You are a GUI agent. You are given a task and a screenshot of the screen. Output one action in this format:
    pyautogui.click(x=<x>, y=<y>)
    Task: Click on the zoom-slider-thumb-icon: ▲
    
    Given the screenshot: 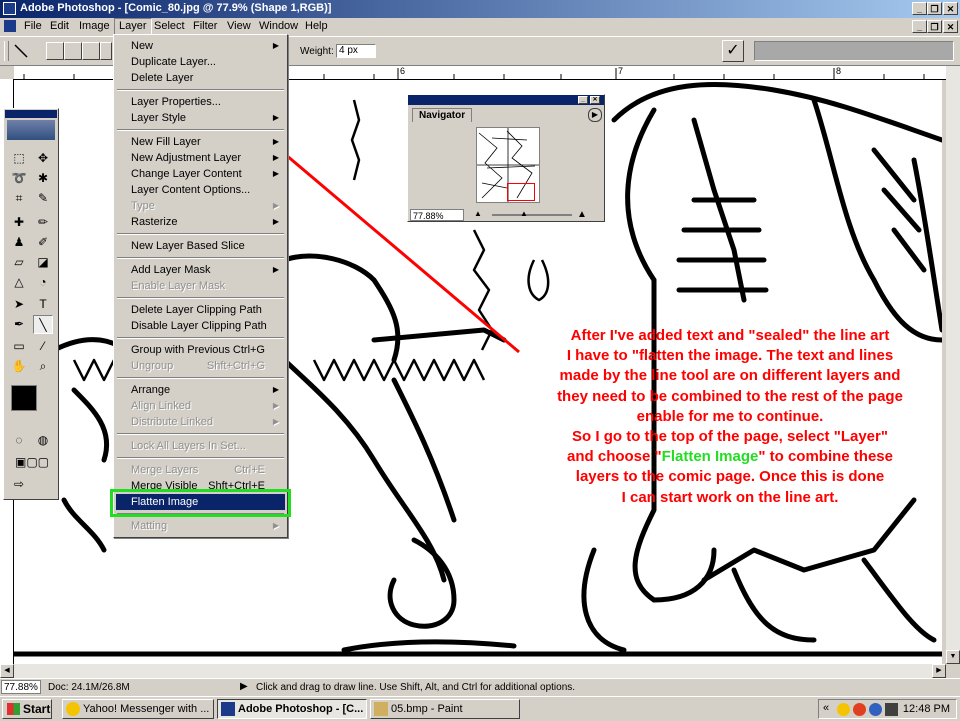 What is the action you would take?
    pyautogui.click(x=524, y=214)
    